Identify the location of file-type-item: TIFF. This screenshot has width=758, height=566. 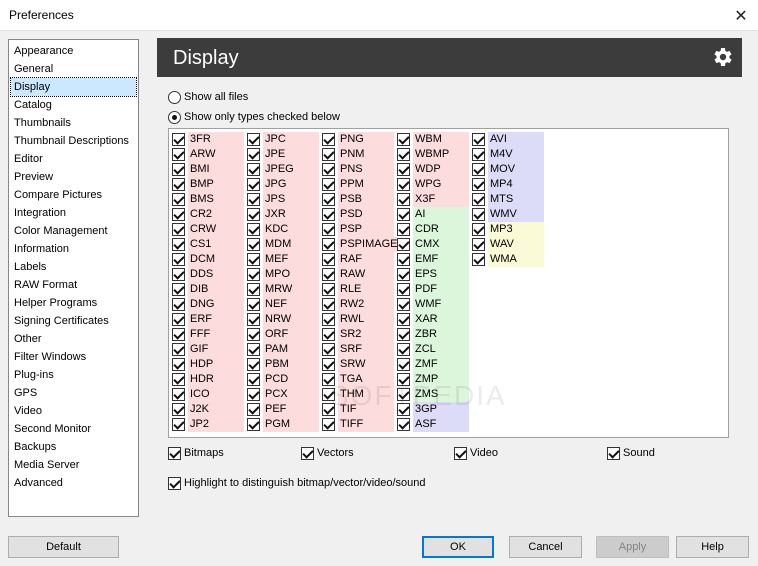
(358, 424).